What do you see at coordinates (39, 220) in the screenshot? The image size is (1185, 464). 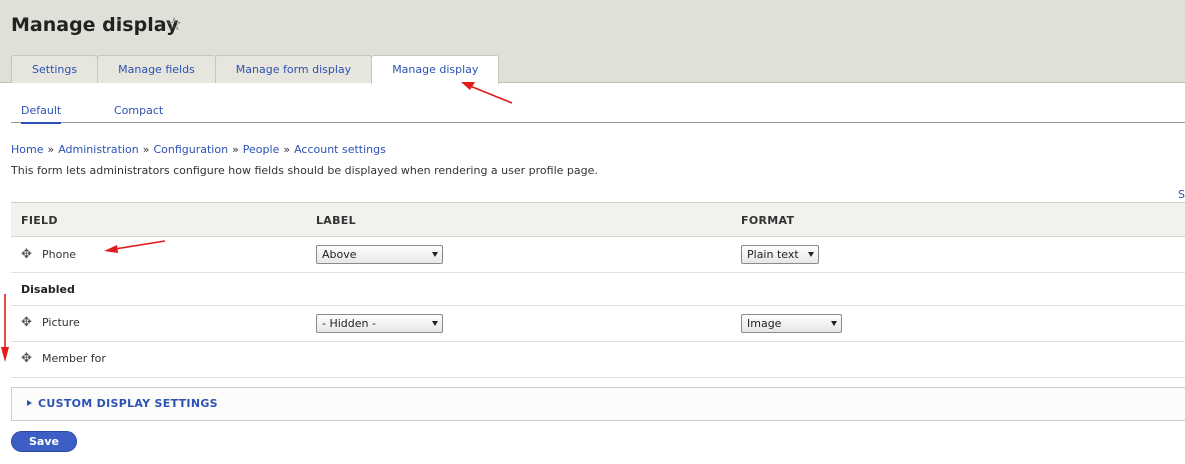 I see `column-header-field: FIELD` at bounding box center [39, 220].